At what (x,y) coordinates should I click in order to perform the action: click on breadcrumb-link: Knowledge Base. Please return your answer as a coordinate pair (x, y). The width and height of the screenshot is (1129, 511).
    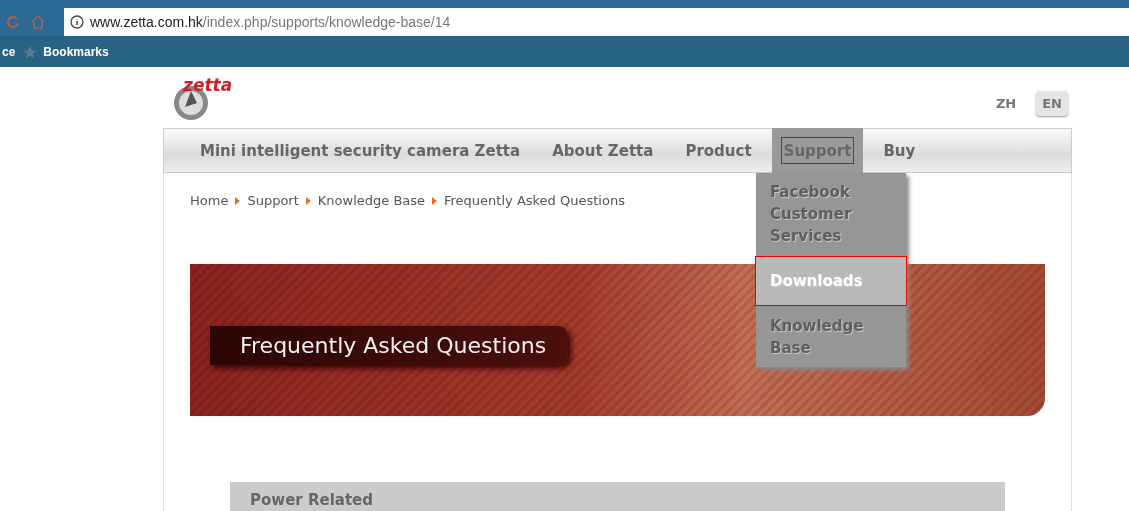
    Looking at the image, I should click on (371, 200).